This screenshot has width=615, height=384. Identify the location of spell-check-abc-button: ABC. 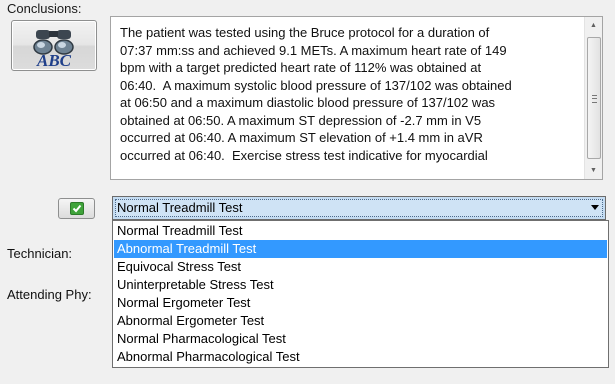
(54, 45).